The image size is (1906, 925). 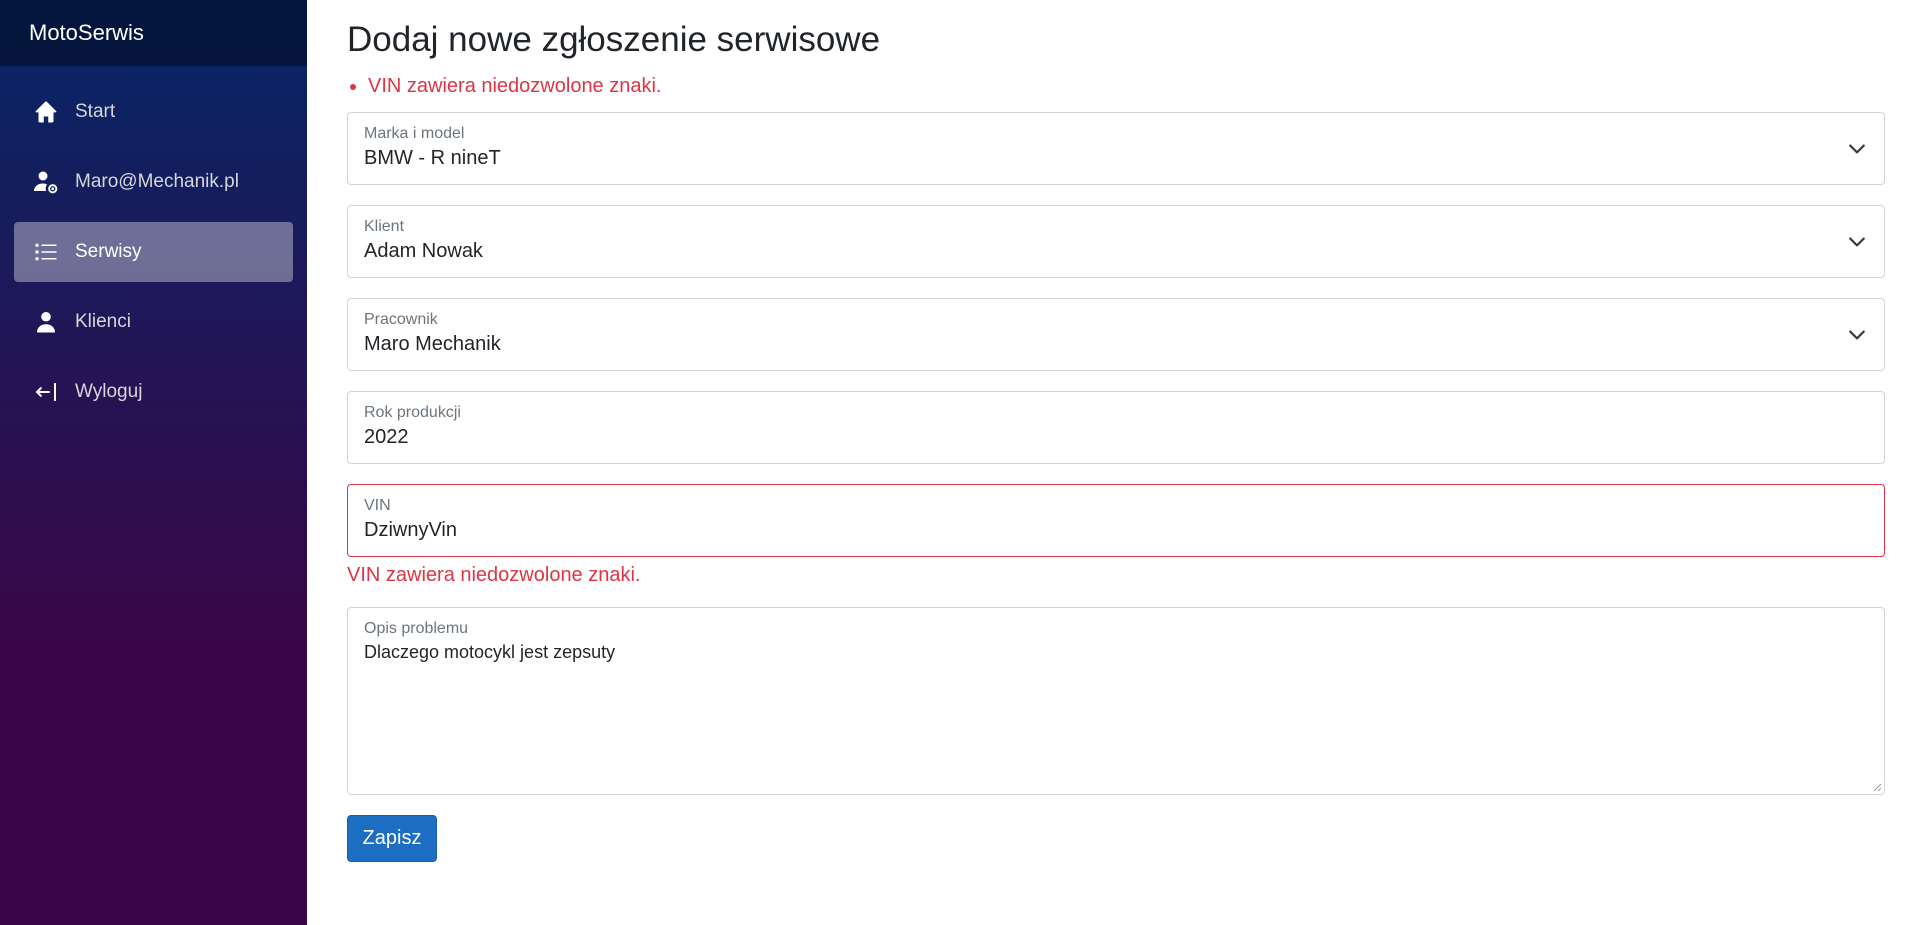 What do you see at coordinates (432, 158) in the screenshot?
I see `model-value: BMW - R nineT` at bounding box center [432, 158].